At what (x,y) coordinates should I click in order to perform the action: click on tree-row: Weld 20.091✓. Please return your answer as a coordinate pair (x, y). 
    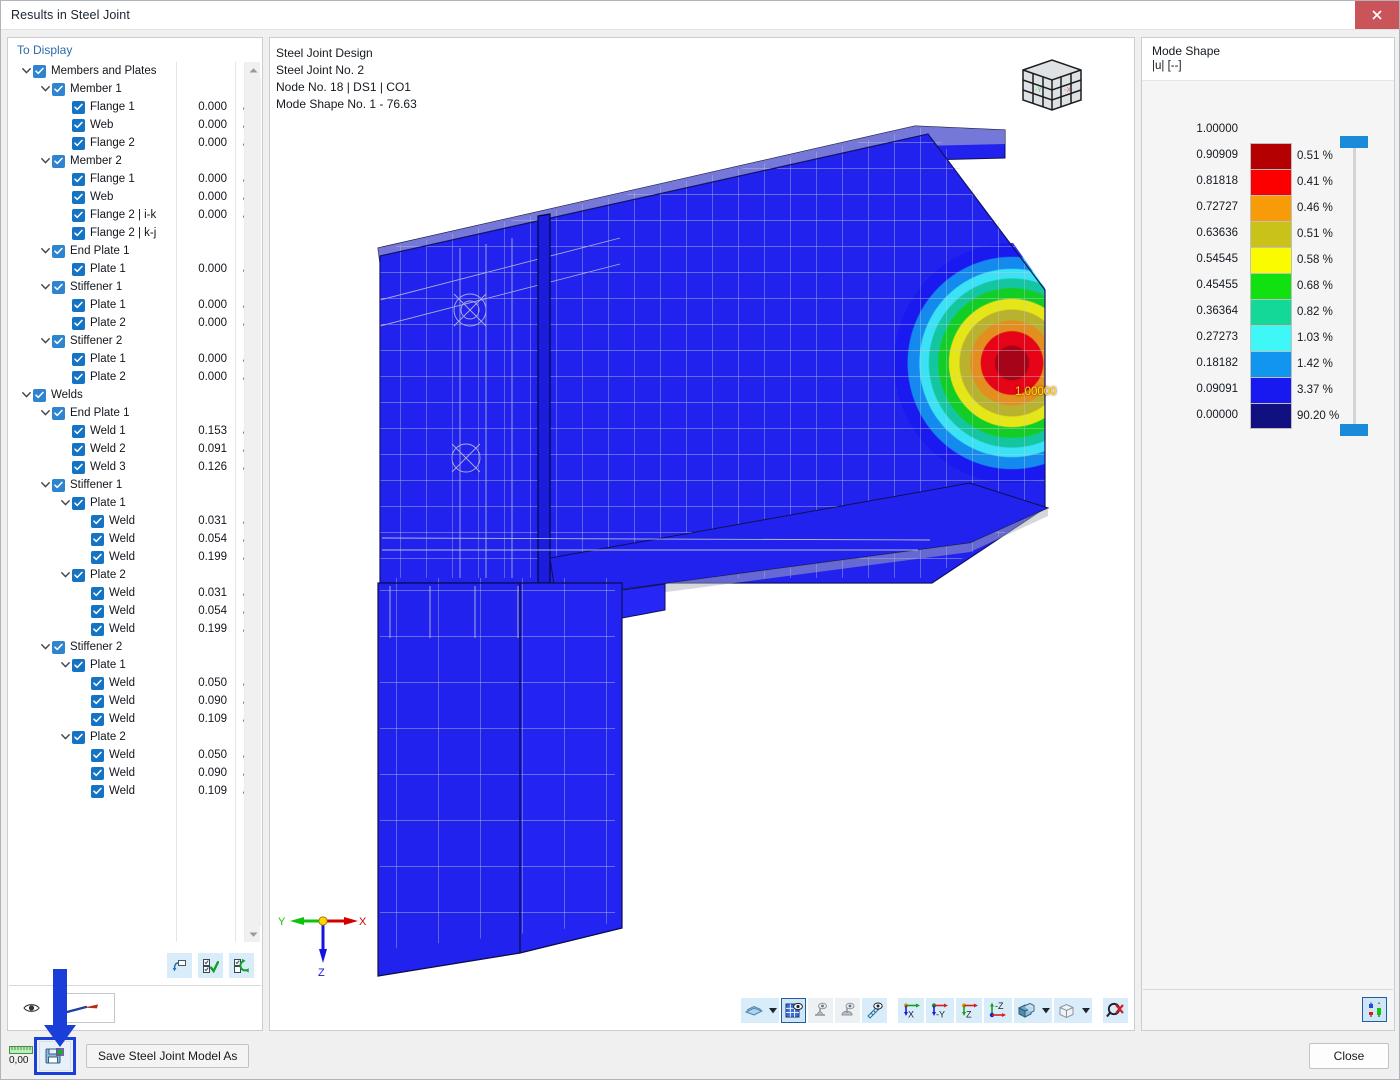
    Looking at the image, I should click on (135, 449).